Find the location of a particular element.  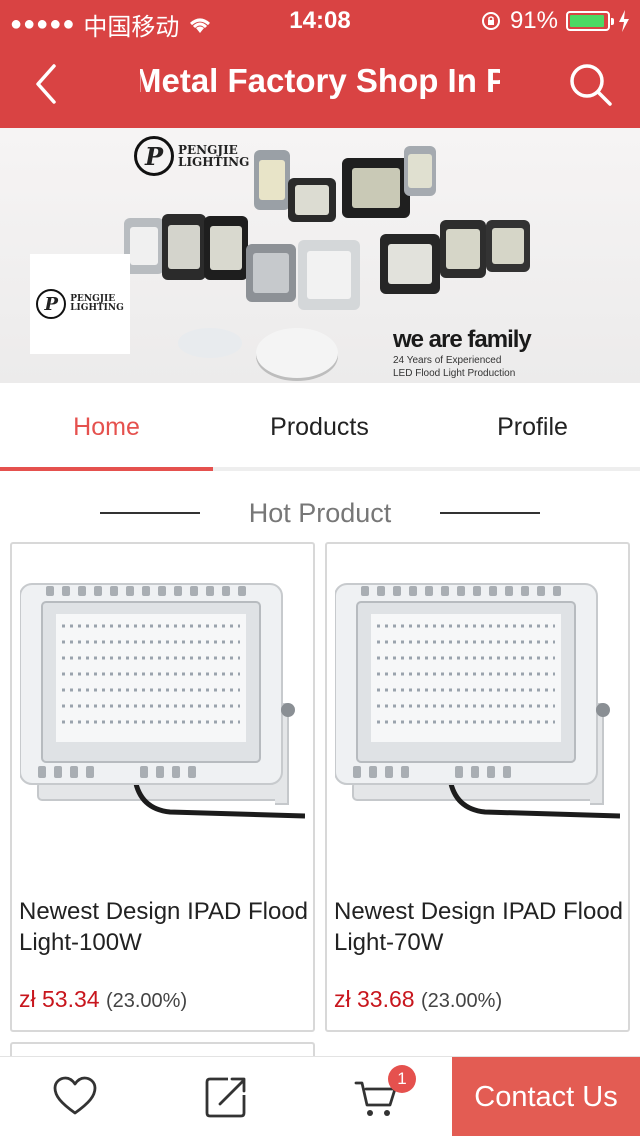

product-price: zł 53.34 (23.00%) is located at coordinates (103, 999).